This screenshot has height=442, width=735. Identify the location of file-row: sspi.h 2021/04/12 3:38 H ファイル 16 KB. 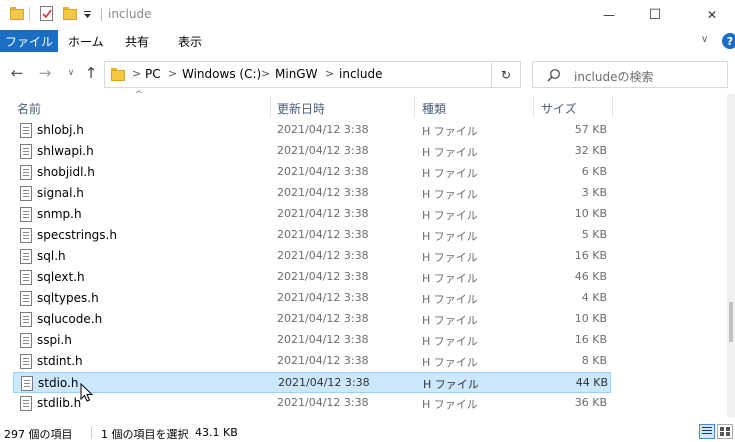
(312, 340).